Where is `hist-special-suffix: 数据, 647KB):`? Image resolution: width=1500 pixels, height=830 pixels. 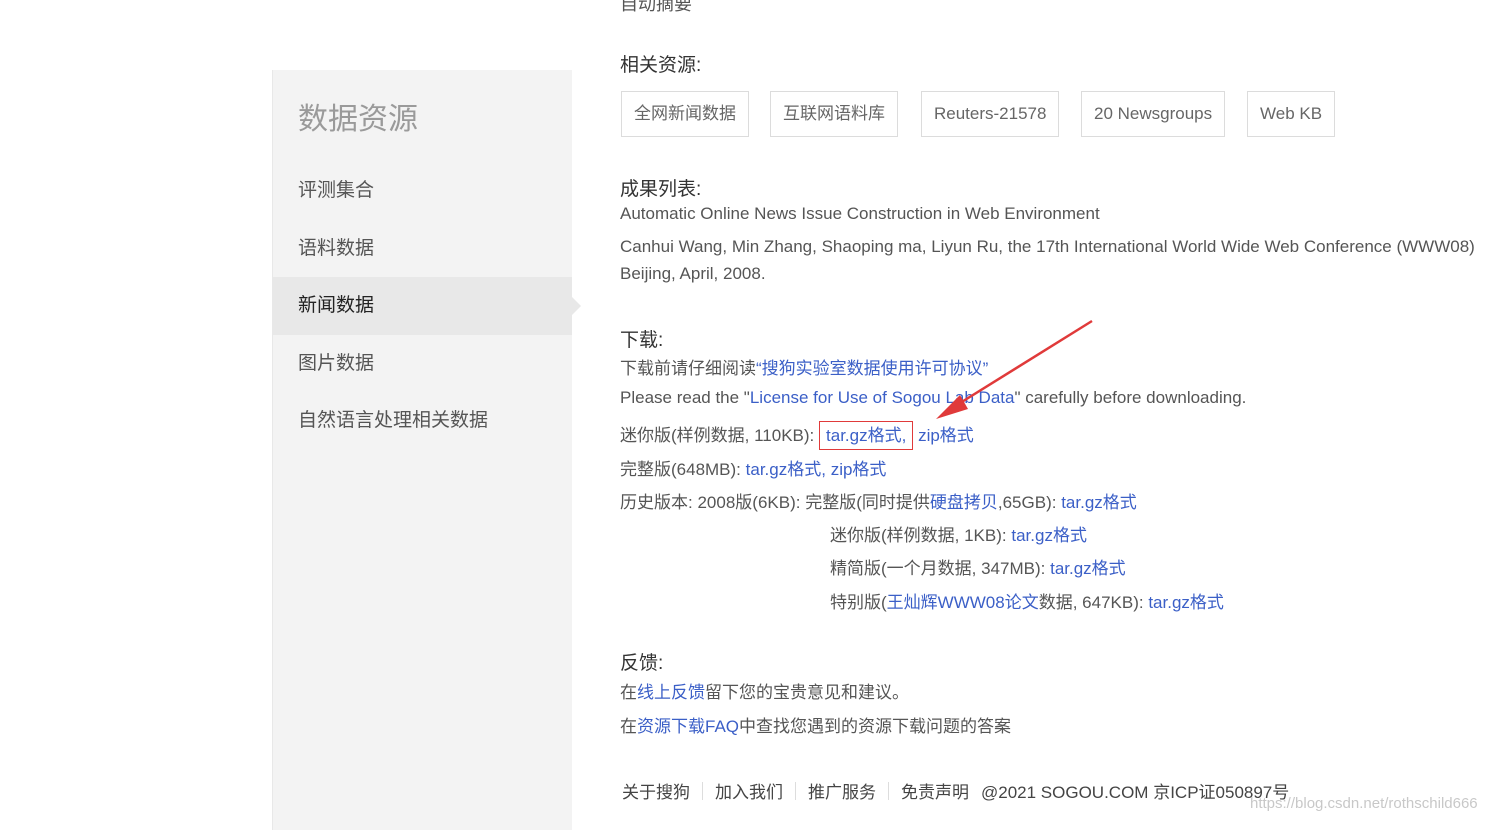
hist-special-suffix: 数据, 647KB): is located at coordinates (1091, 602).